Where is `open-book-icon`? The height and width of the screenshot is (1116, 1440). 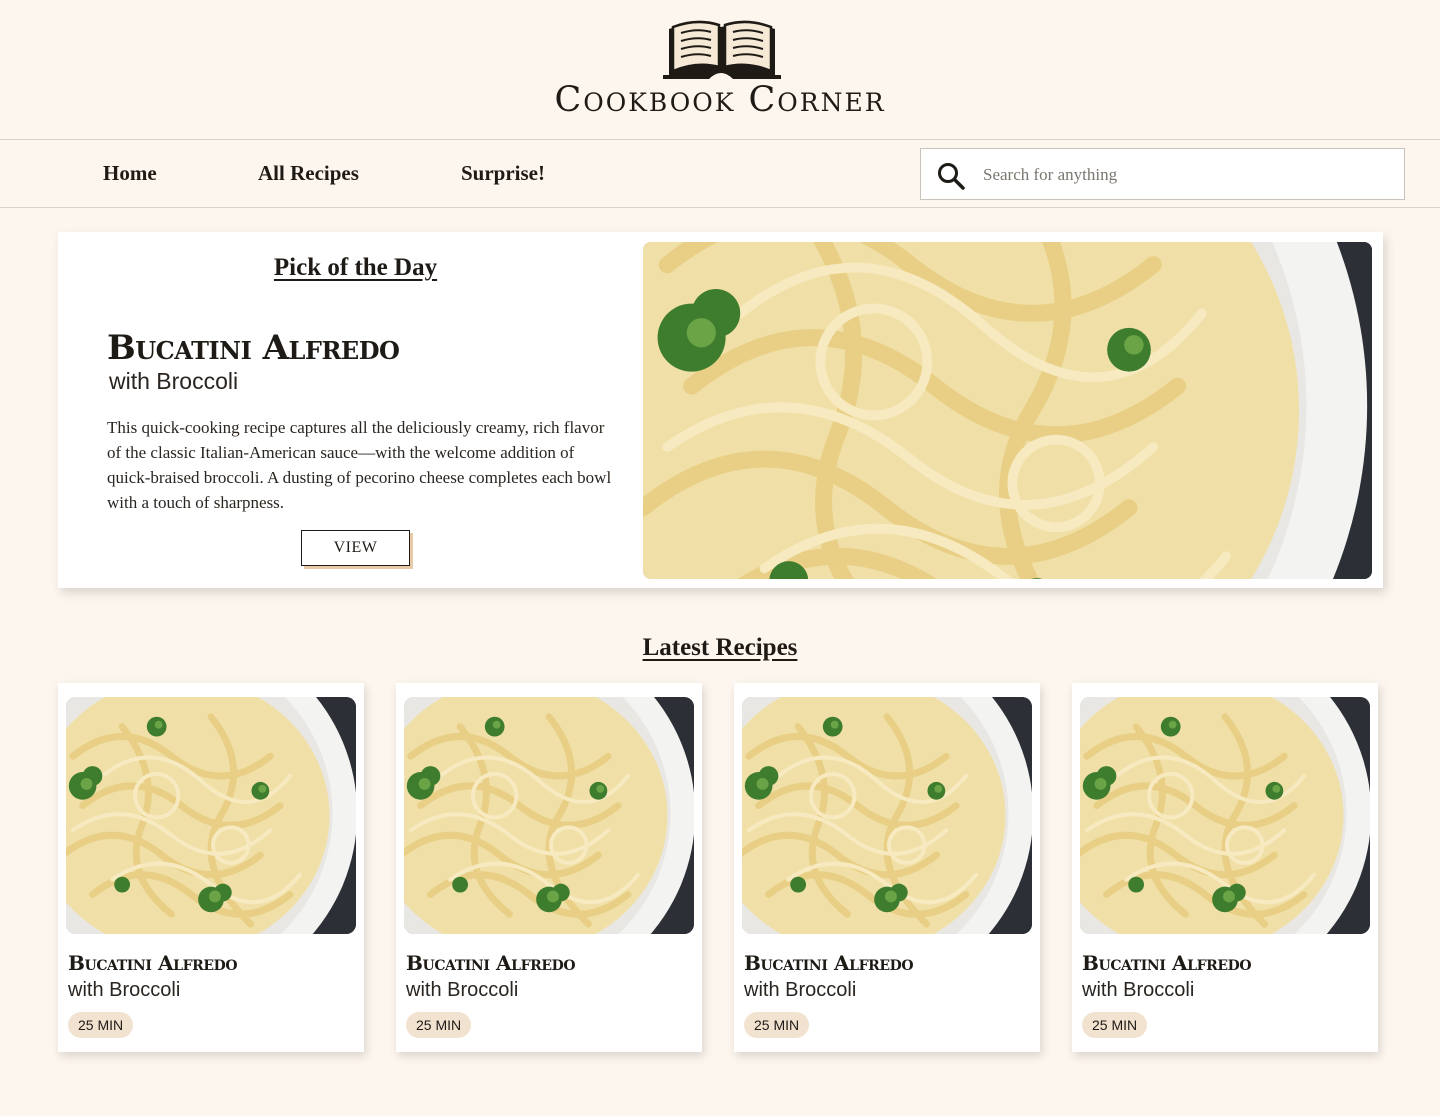 open-book-icon is located at coordinates (722, 49).